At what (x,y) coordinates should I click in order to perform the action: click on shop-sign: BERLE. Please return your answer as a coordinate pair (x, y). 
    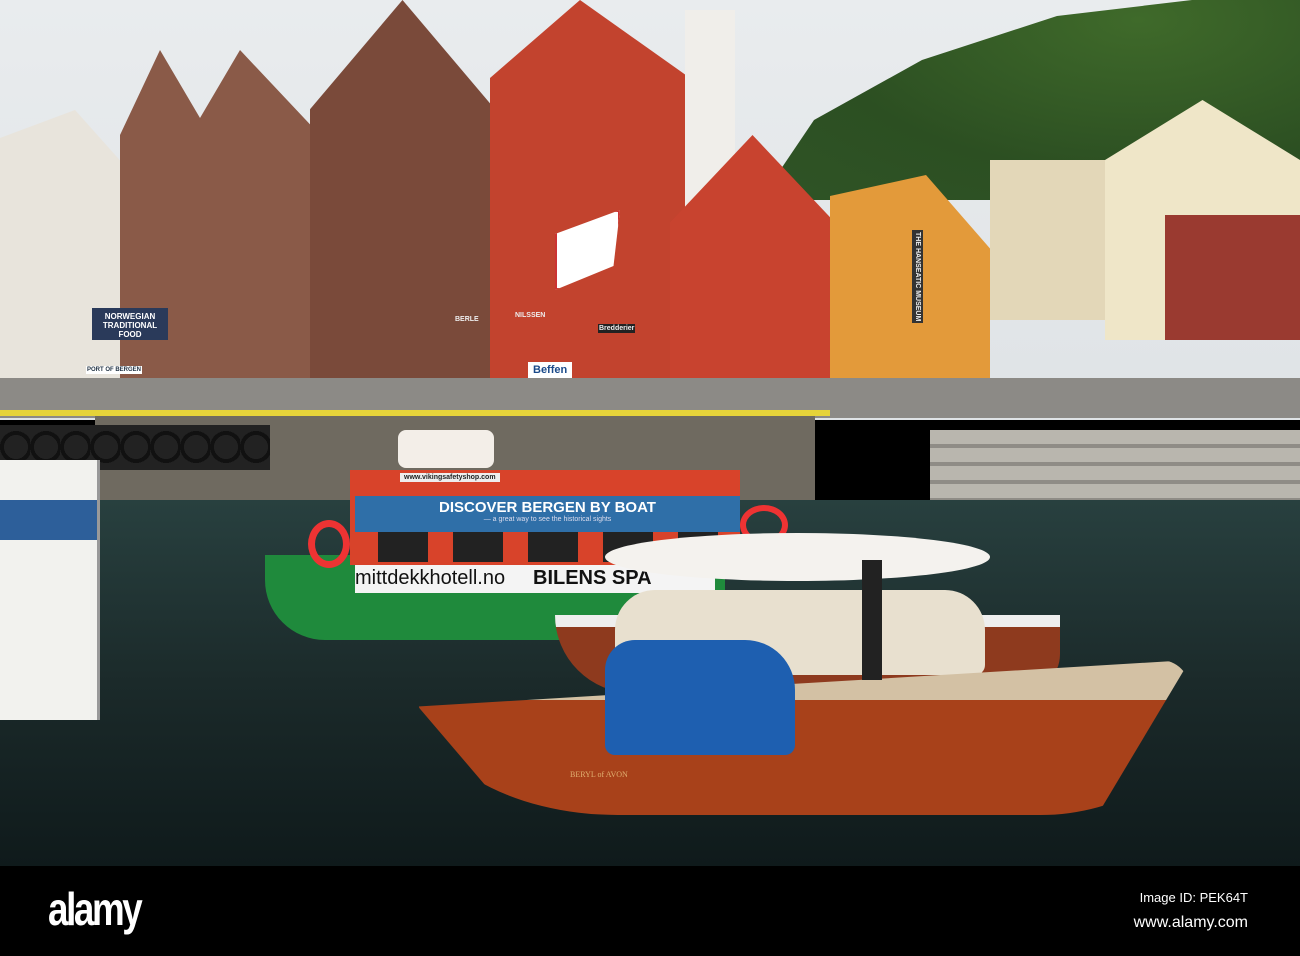
    Looking at the image, I should click on (467, 319).